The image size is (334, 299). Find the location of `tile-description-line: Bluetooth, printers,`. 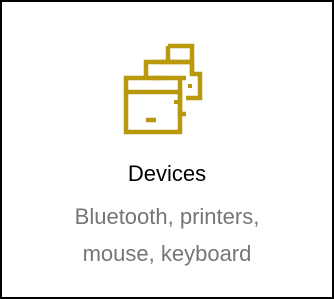

tile-description-line: Bluetooth, printers, is located at coordinates (167, 216).